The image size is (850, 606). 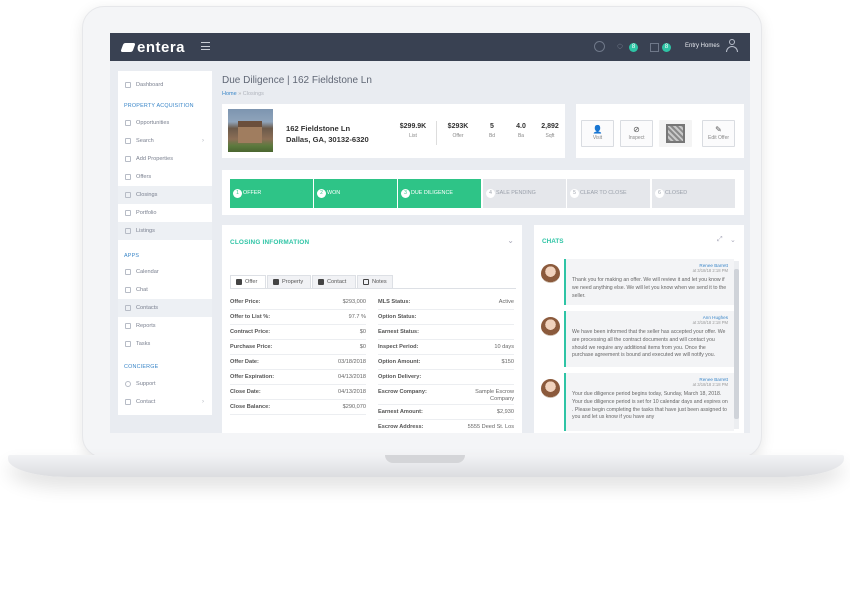 What do you see at coordinates (524, 193) in the screenshot?
I see `step-sale-pending: 4 SALE PENDING` at bounding box center [524, 193].